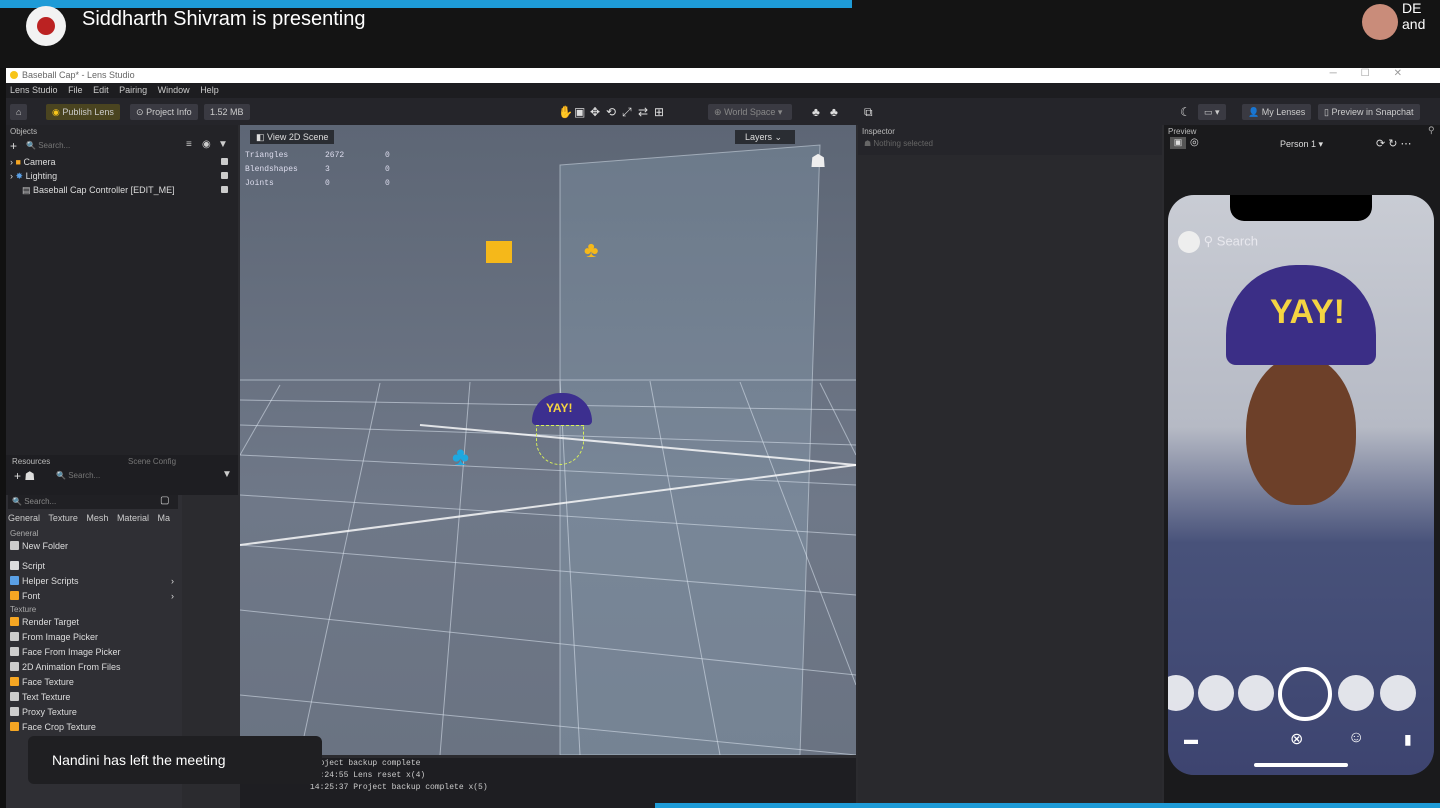  Describe the element at coordinates (19, 112) in the screenshot. I see `home-button: ⌂` at that location.